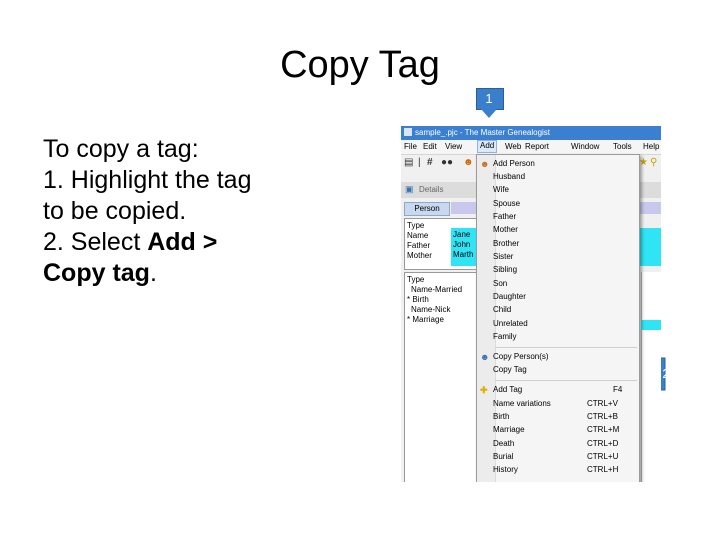 This screenshot has height=540, width=720. What do you see at coordinates (461, 234) in the screenshot?
I see `people-row-value: Jane` at bounding box center [461, 234].